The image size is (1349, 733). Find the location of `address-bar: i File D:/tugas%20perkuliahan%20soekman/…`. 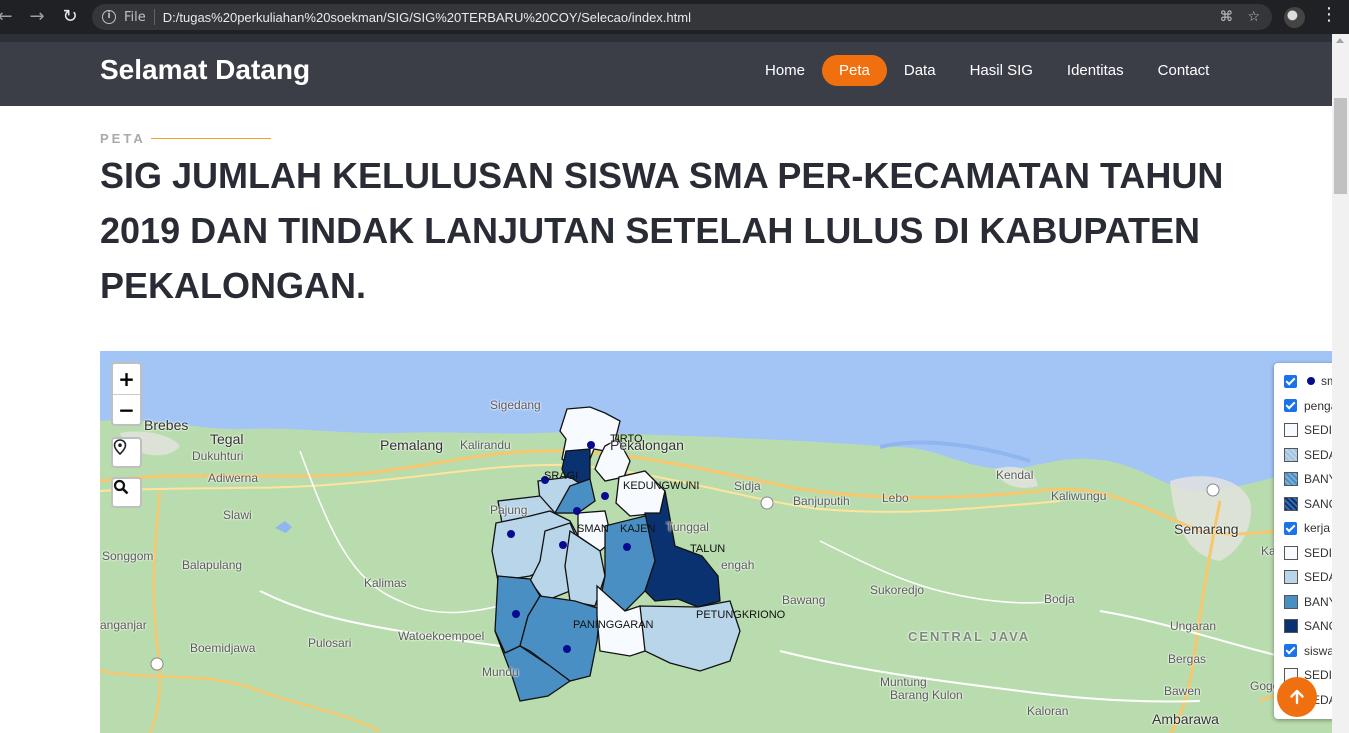

address-bar: i File D:/tugas%20perkuliahan%20soekman/… is located at coordinates (682, 17).